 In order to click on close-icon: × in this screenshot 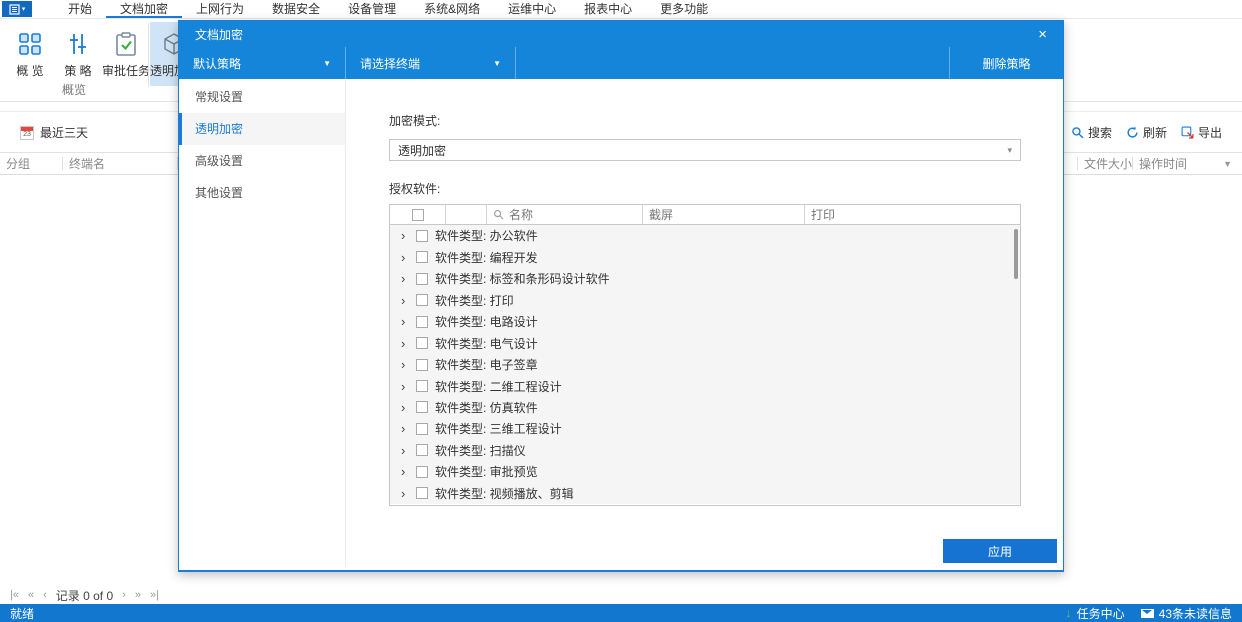, I will do `click(1042, 34)`.